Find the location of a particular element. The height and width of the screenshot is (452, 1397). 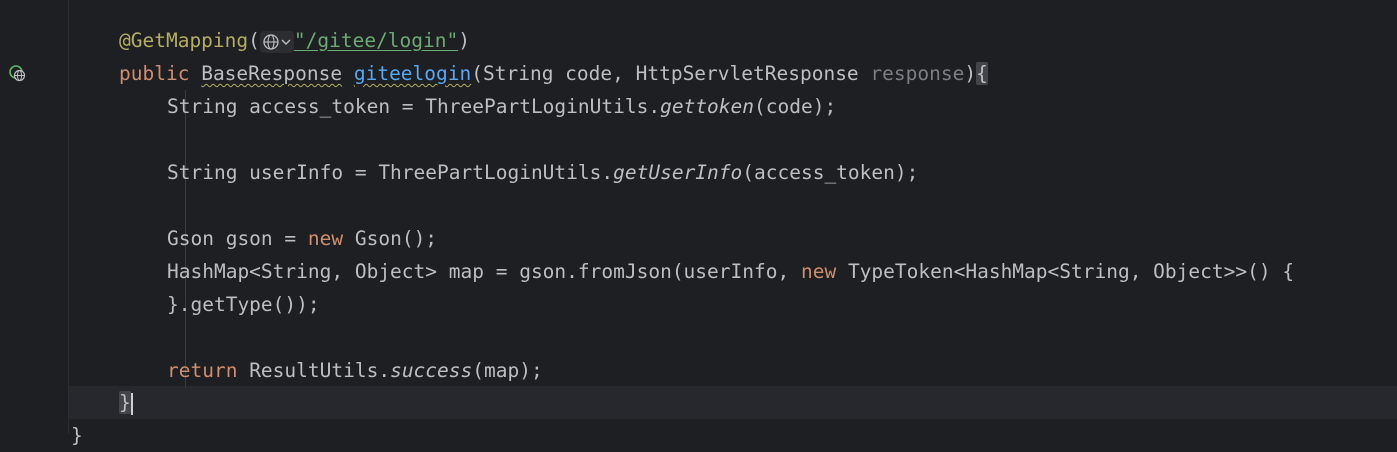

stmt-prefix: Gson gson = is located at coordinates (237, 238).